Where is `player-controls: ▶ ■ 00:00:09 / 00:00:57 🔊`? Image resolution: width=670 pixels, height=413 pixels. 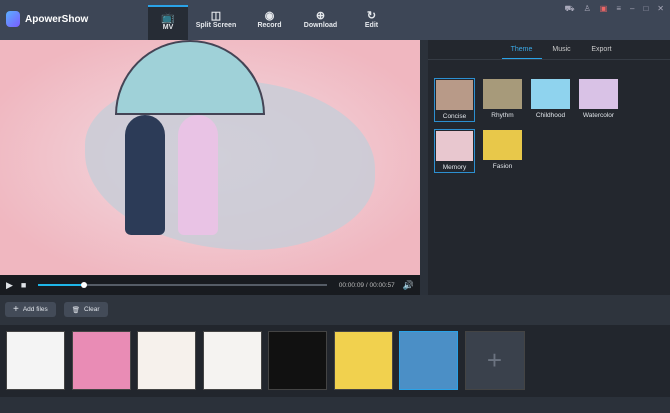 player-controls: ▶ ■ 00:00:09 / 00:00:57 🔊 is located at coordinates (210, 285).